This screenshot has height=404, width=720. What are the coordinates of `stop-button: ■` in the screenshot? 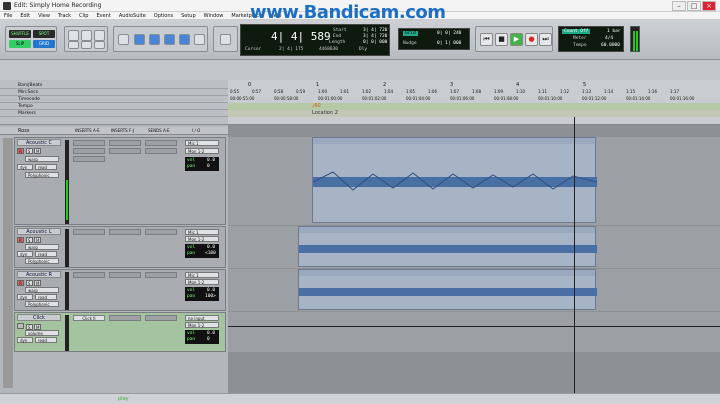 It's located at (501, 39).